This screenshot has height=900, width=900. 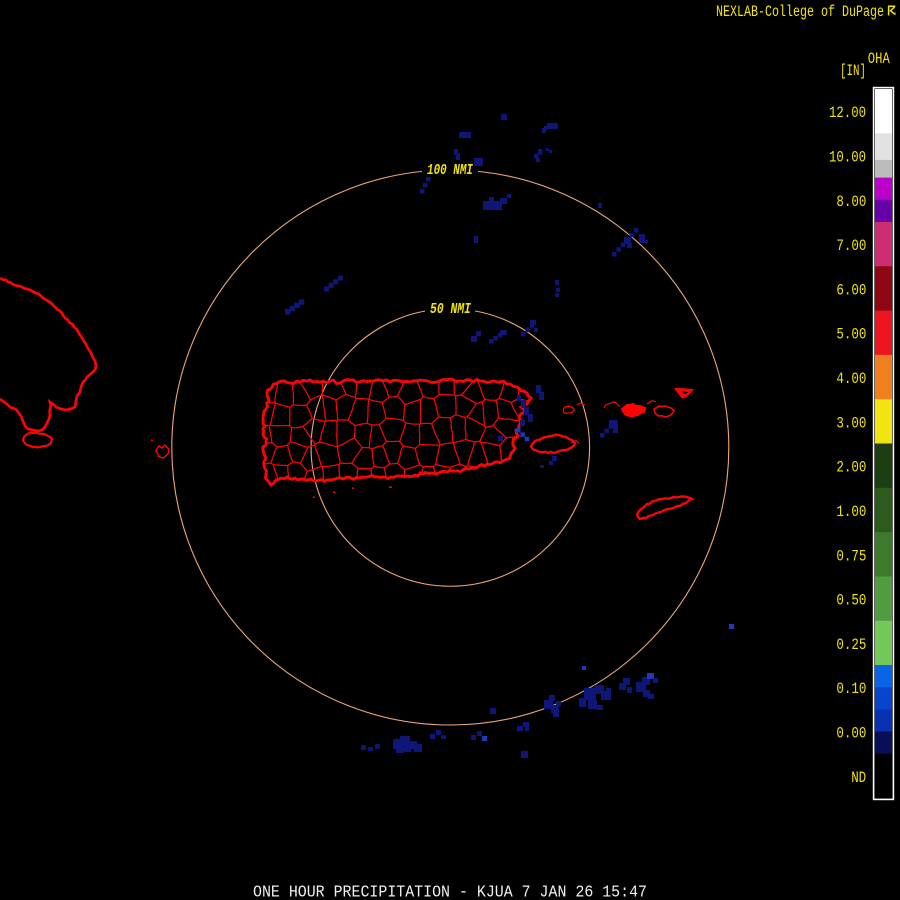 What do you see at coordinates (851, 468) in the screenshot?
I see `svg-text: 2.00` at bounding box center [851, 468].